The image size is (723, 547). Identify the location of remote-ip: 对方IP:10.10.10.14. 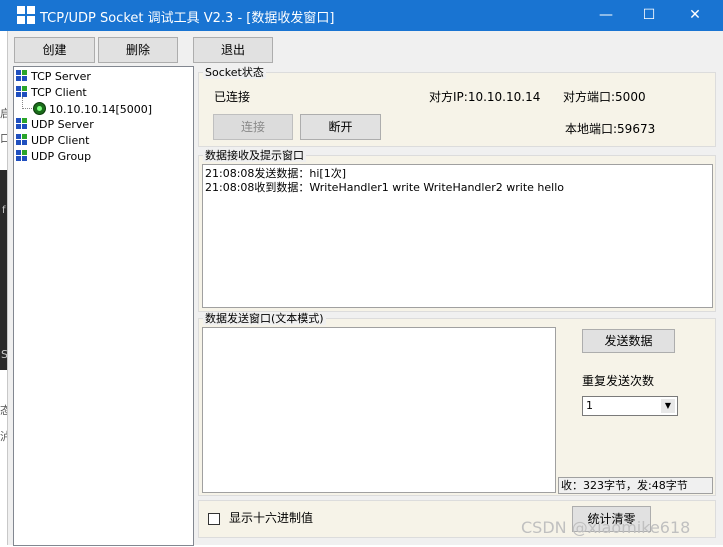
(485, 97).